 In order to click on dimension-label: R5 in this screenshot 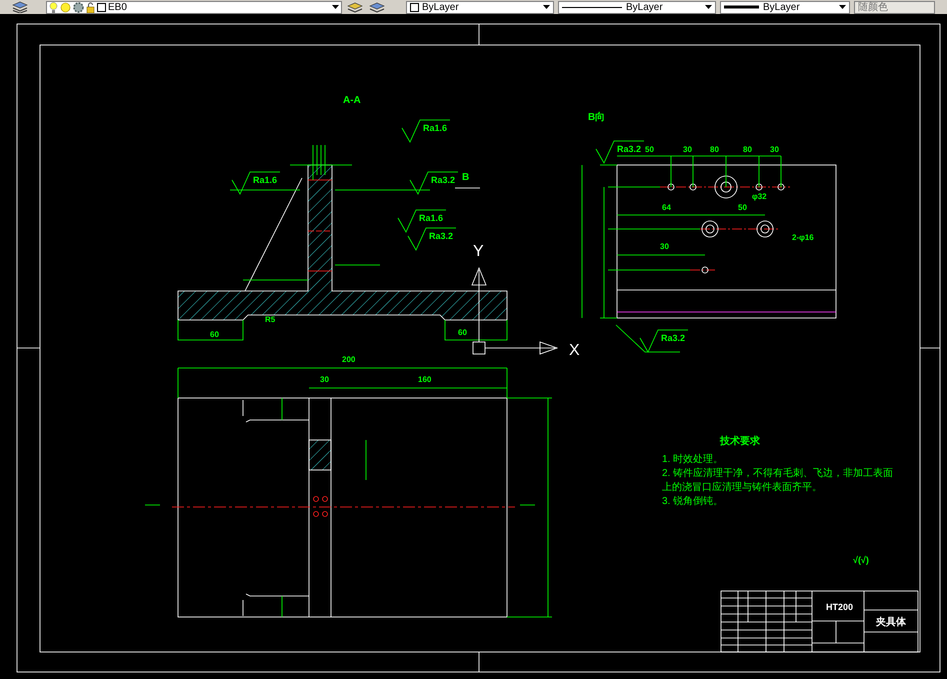, I will do `click(270, 319)`.